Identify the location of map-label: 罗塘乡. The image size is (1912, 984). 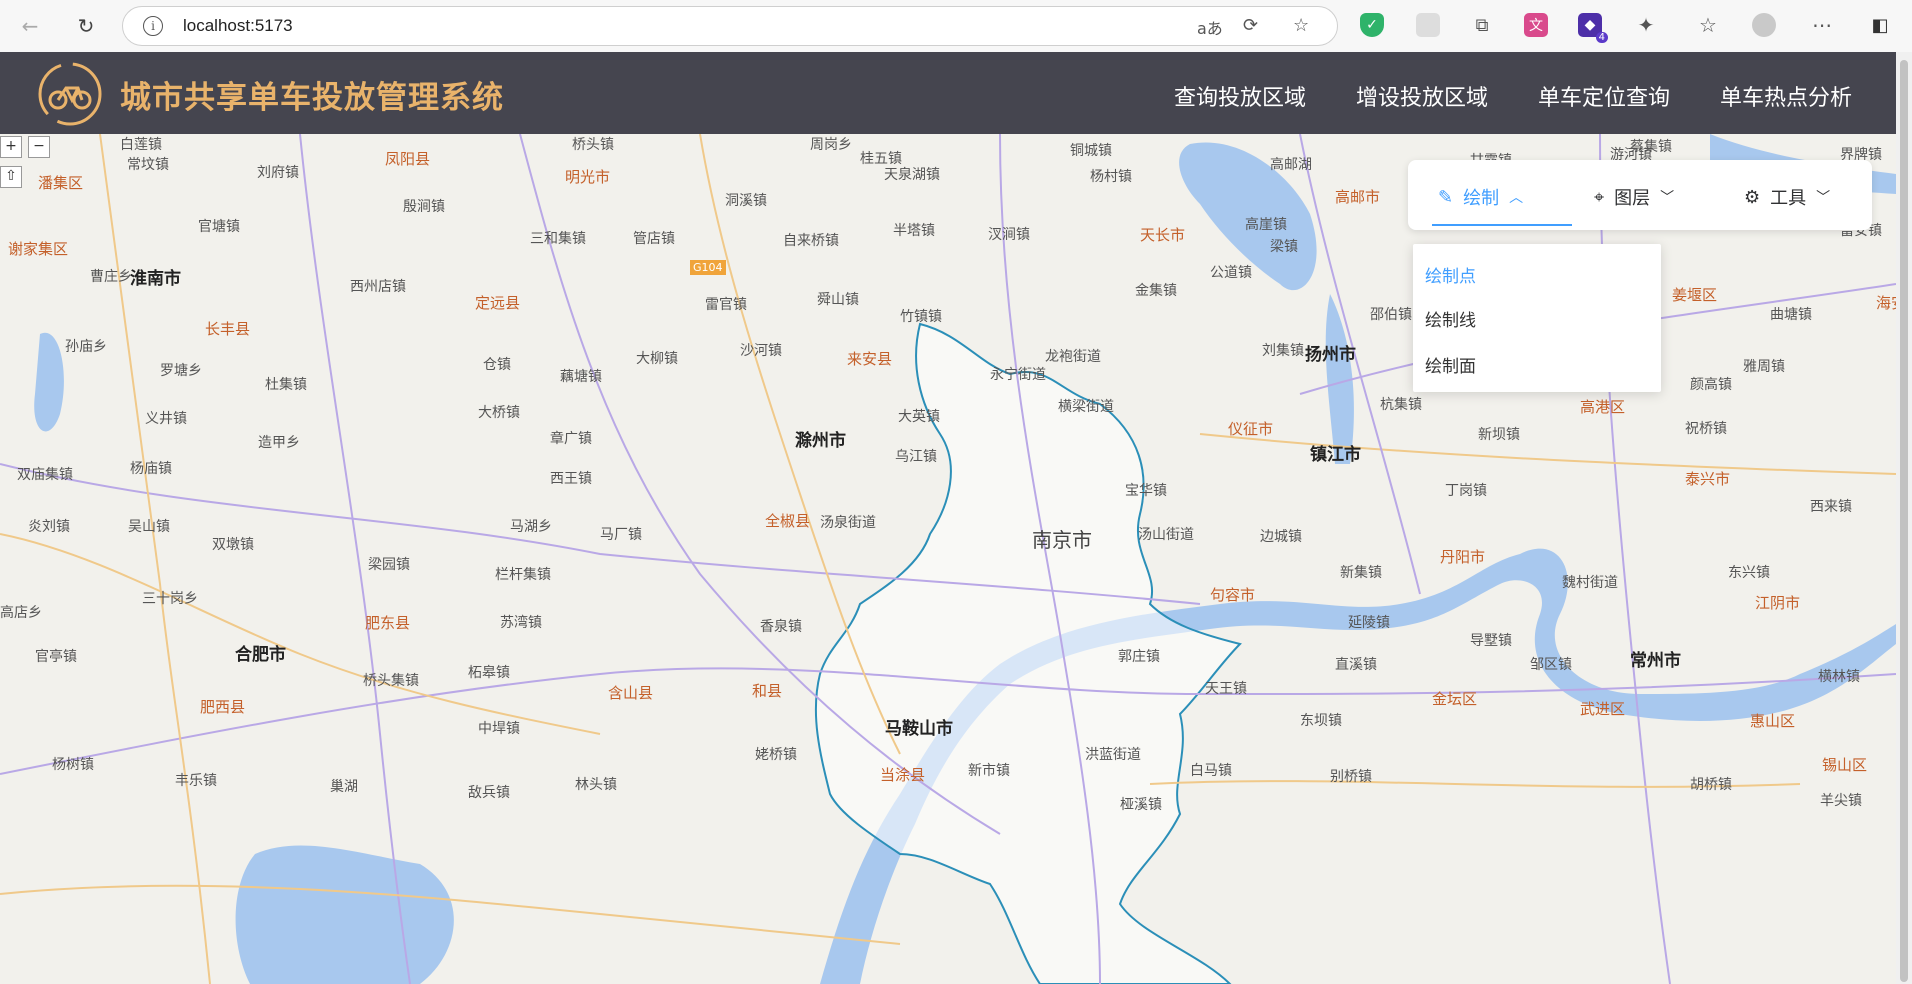
(181, 371).